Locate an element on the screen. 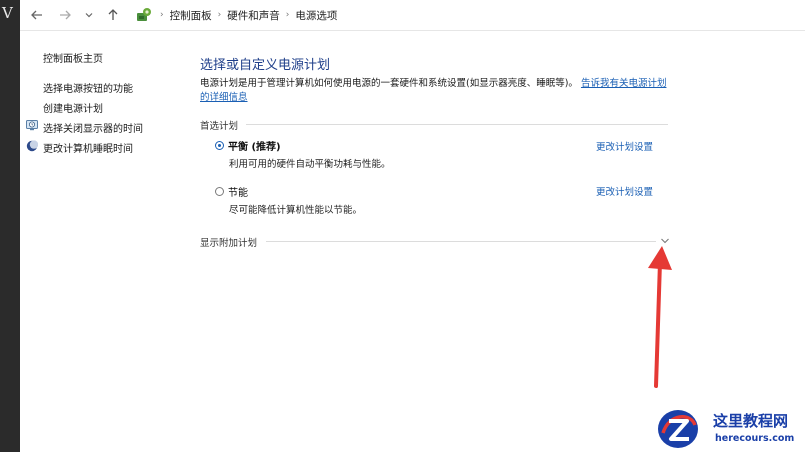 The width and height of the screenshot is (805, 452). arrow-left-icon is located at coordinates (36, 15).